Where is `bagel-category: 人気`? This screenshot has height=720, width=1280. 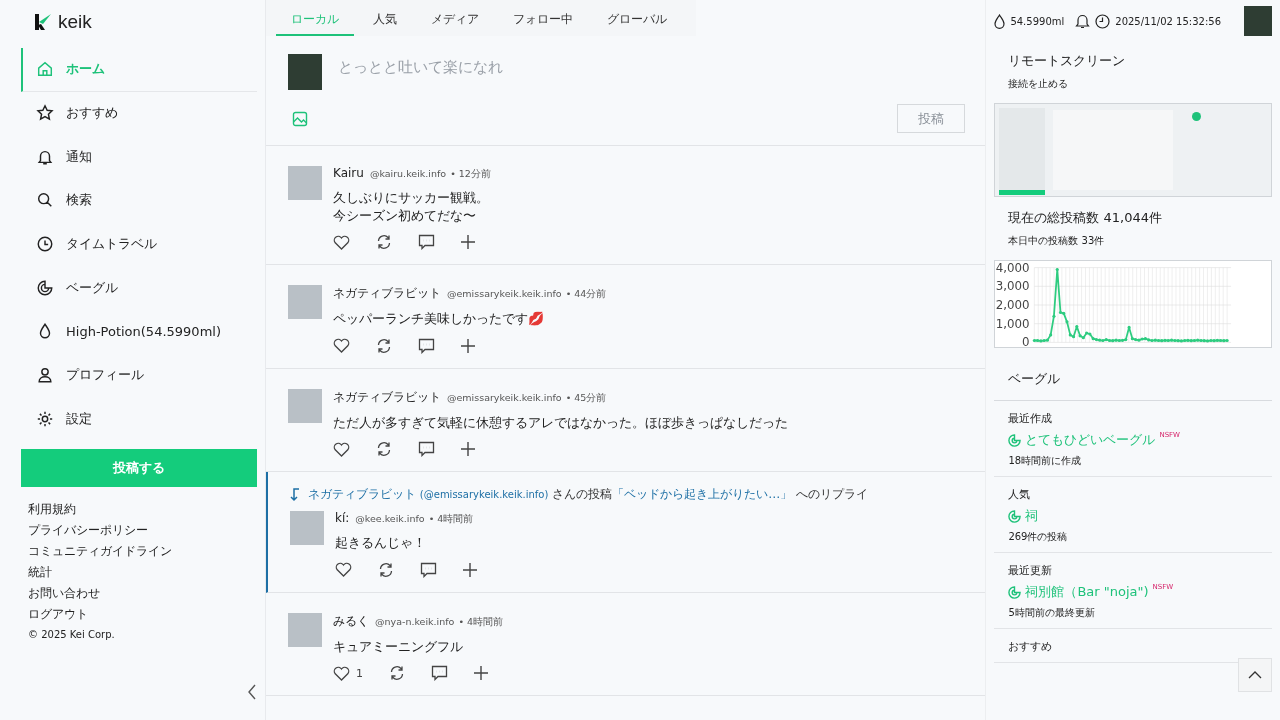 bagel-category: 人気 is located at coordinates (1020, 494).